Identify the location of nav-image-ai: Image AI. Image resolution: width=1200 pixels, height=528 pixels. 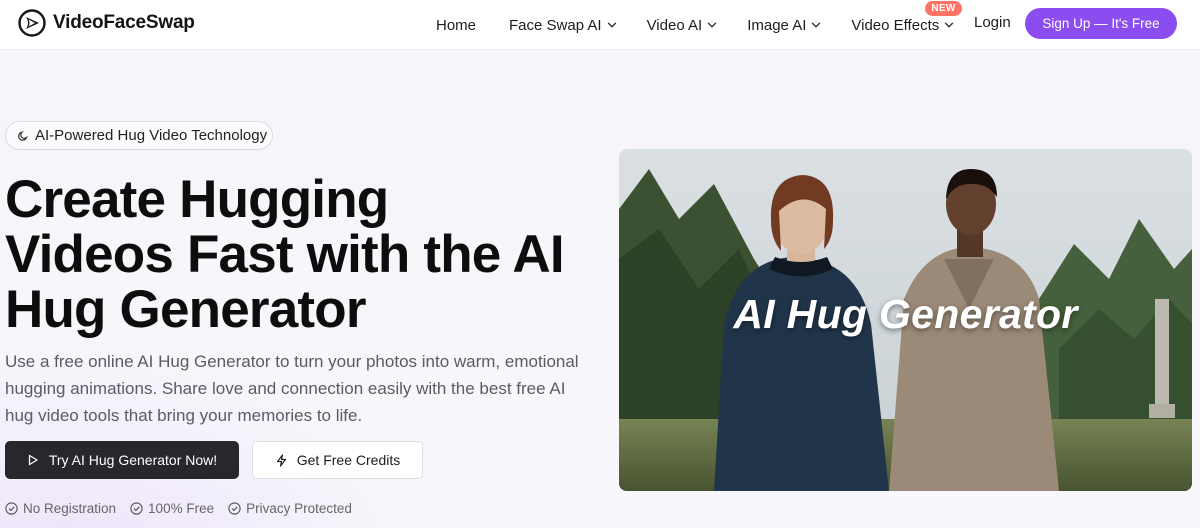
(784, 25).